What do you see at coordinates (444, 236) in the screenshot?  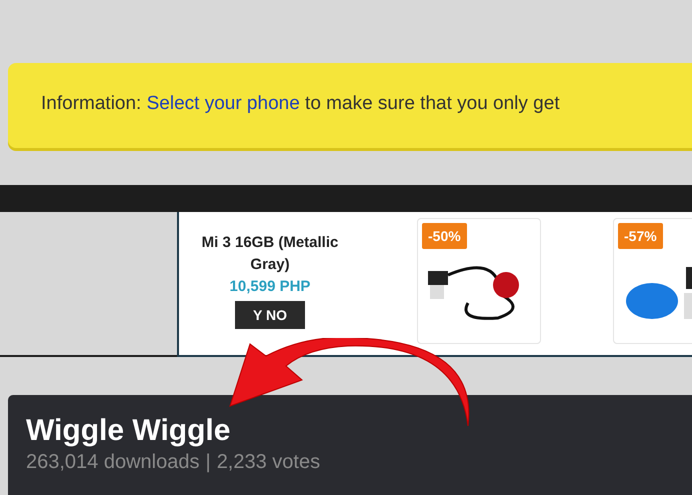 I see `discount-badge: -50%` at bounding box center [444, 236].